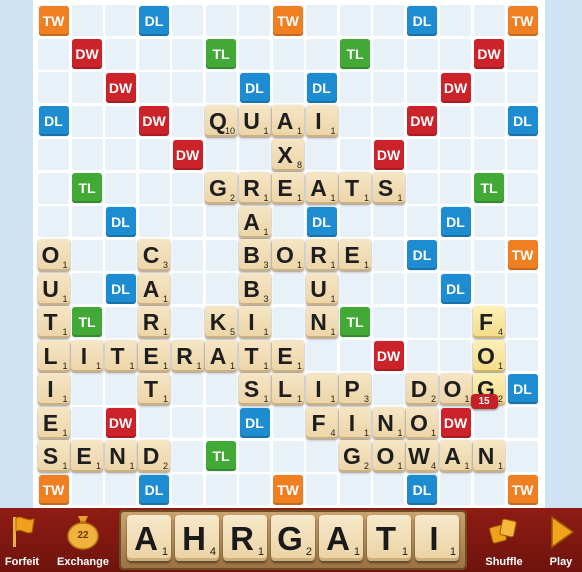 The width and height of the screenshot is (582, 572). Describe the element at coordinates (489, 355) in the screenshot. I see `placed-tile: O1` at that location.